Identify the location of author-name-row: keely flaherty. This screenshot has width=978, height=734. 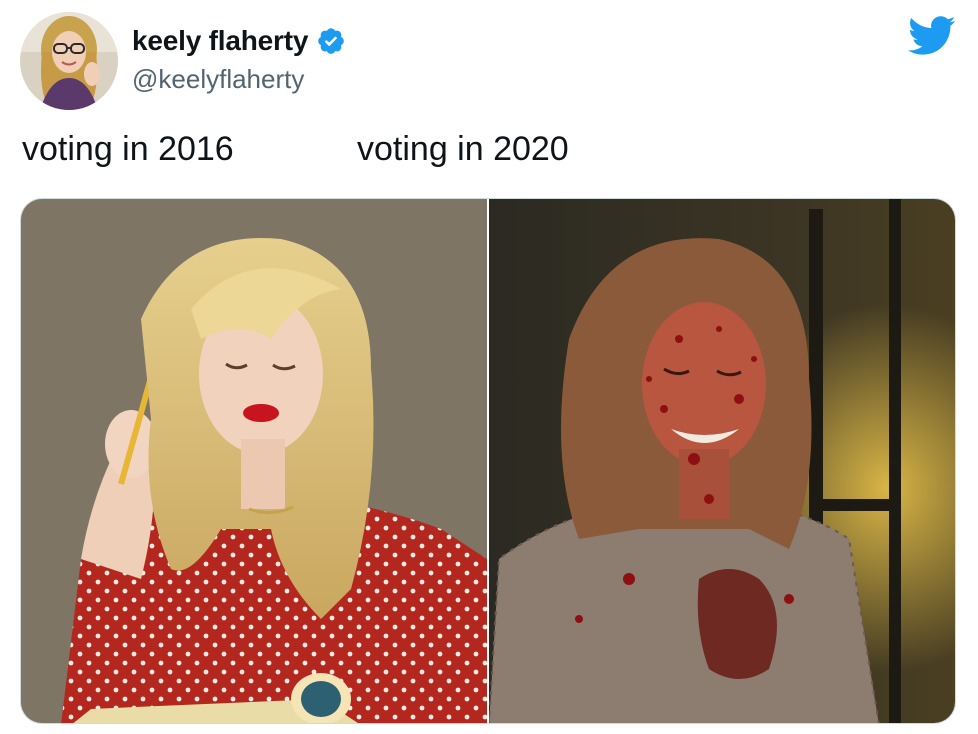
(239, 41).